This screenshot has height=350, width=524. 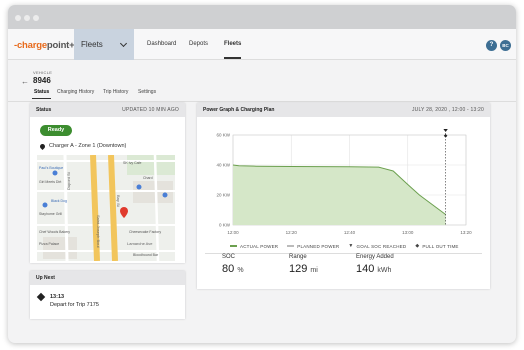 I want to click on stat-soc: SOC 80 %, so click(x=233, y=264).